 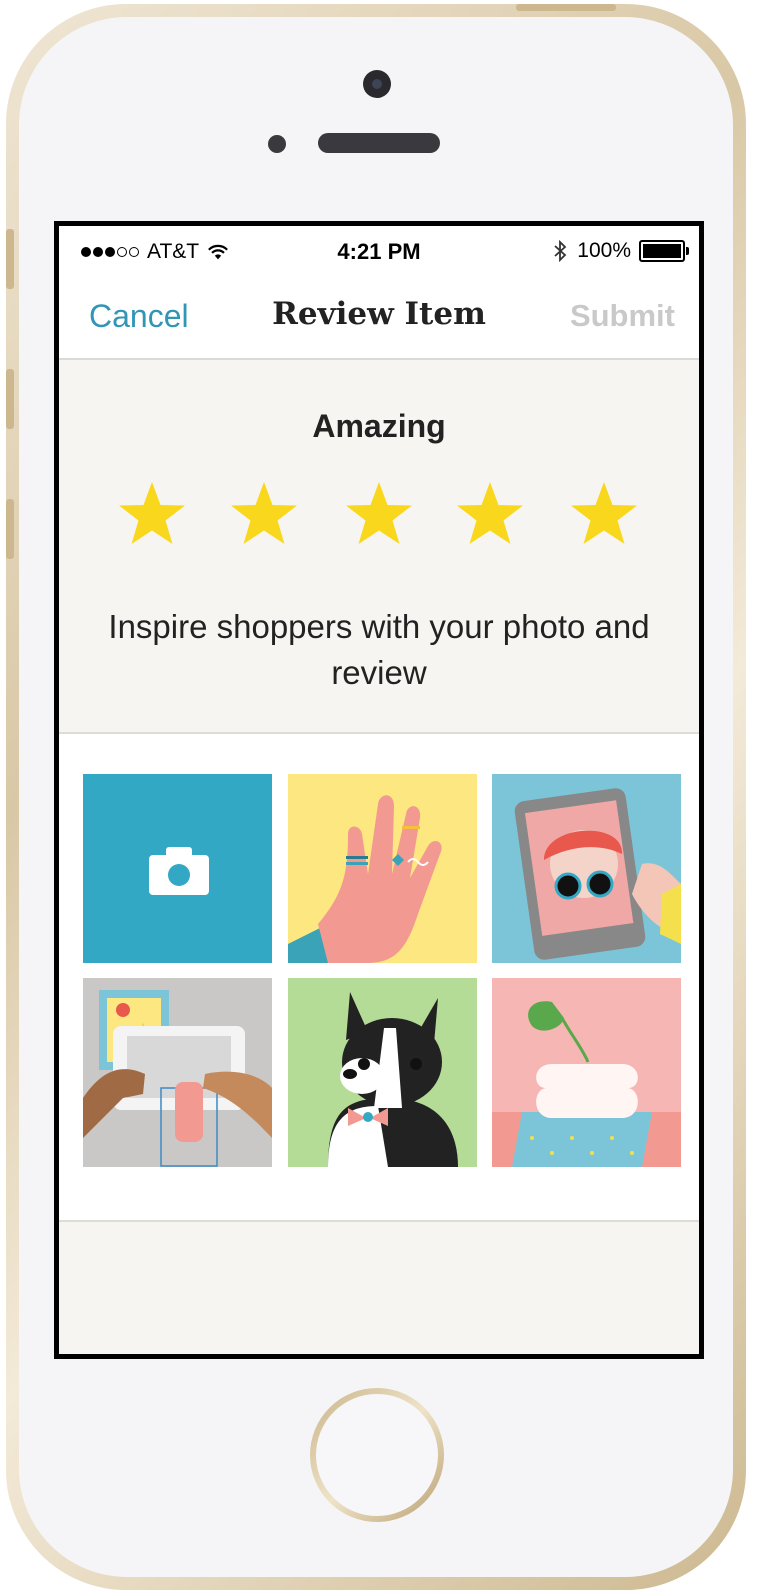 I want to click on add-photo-tile, so click(x=177, y=868).